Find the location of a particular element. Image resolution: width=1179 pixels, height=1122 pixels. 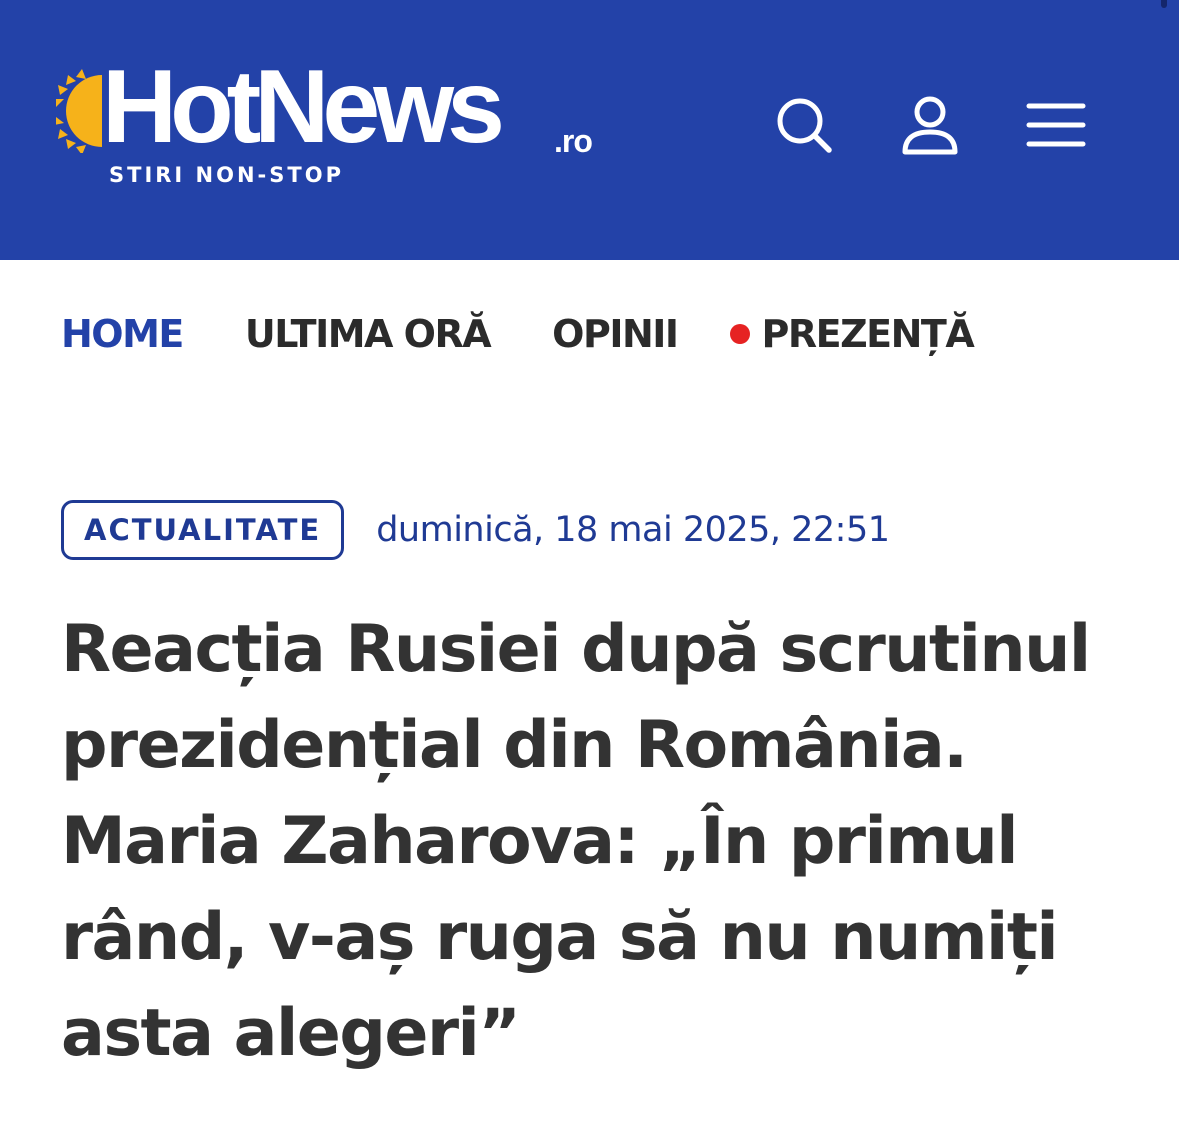

category-badge: ACTUALITATE is located at coordinates (203, 530).